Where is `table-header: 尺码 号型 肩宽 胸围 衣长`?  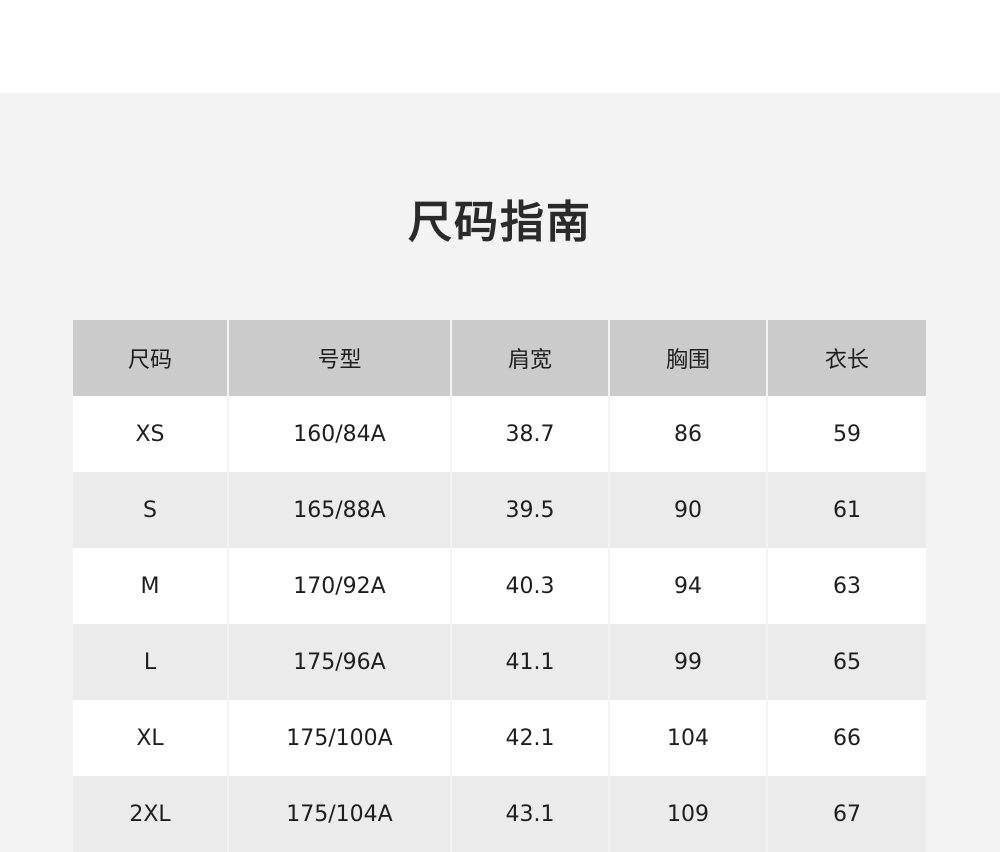 table-header: 尺码 号型 肩宽 胸围 衣长 is located at coordinates (499, 358).